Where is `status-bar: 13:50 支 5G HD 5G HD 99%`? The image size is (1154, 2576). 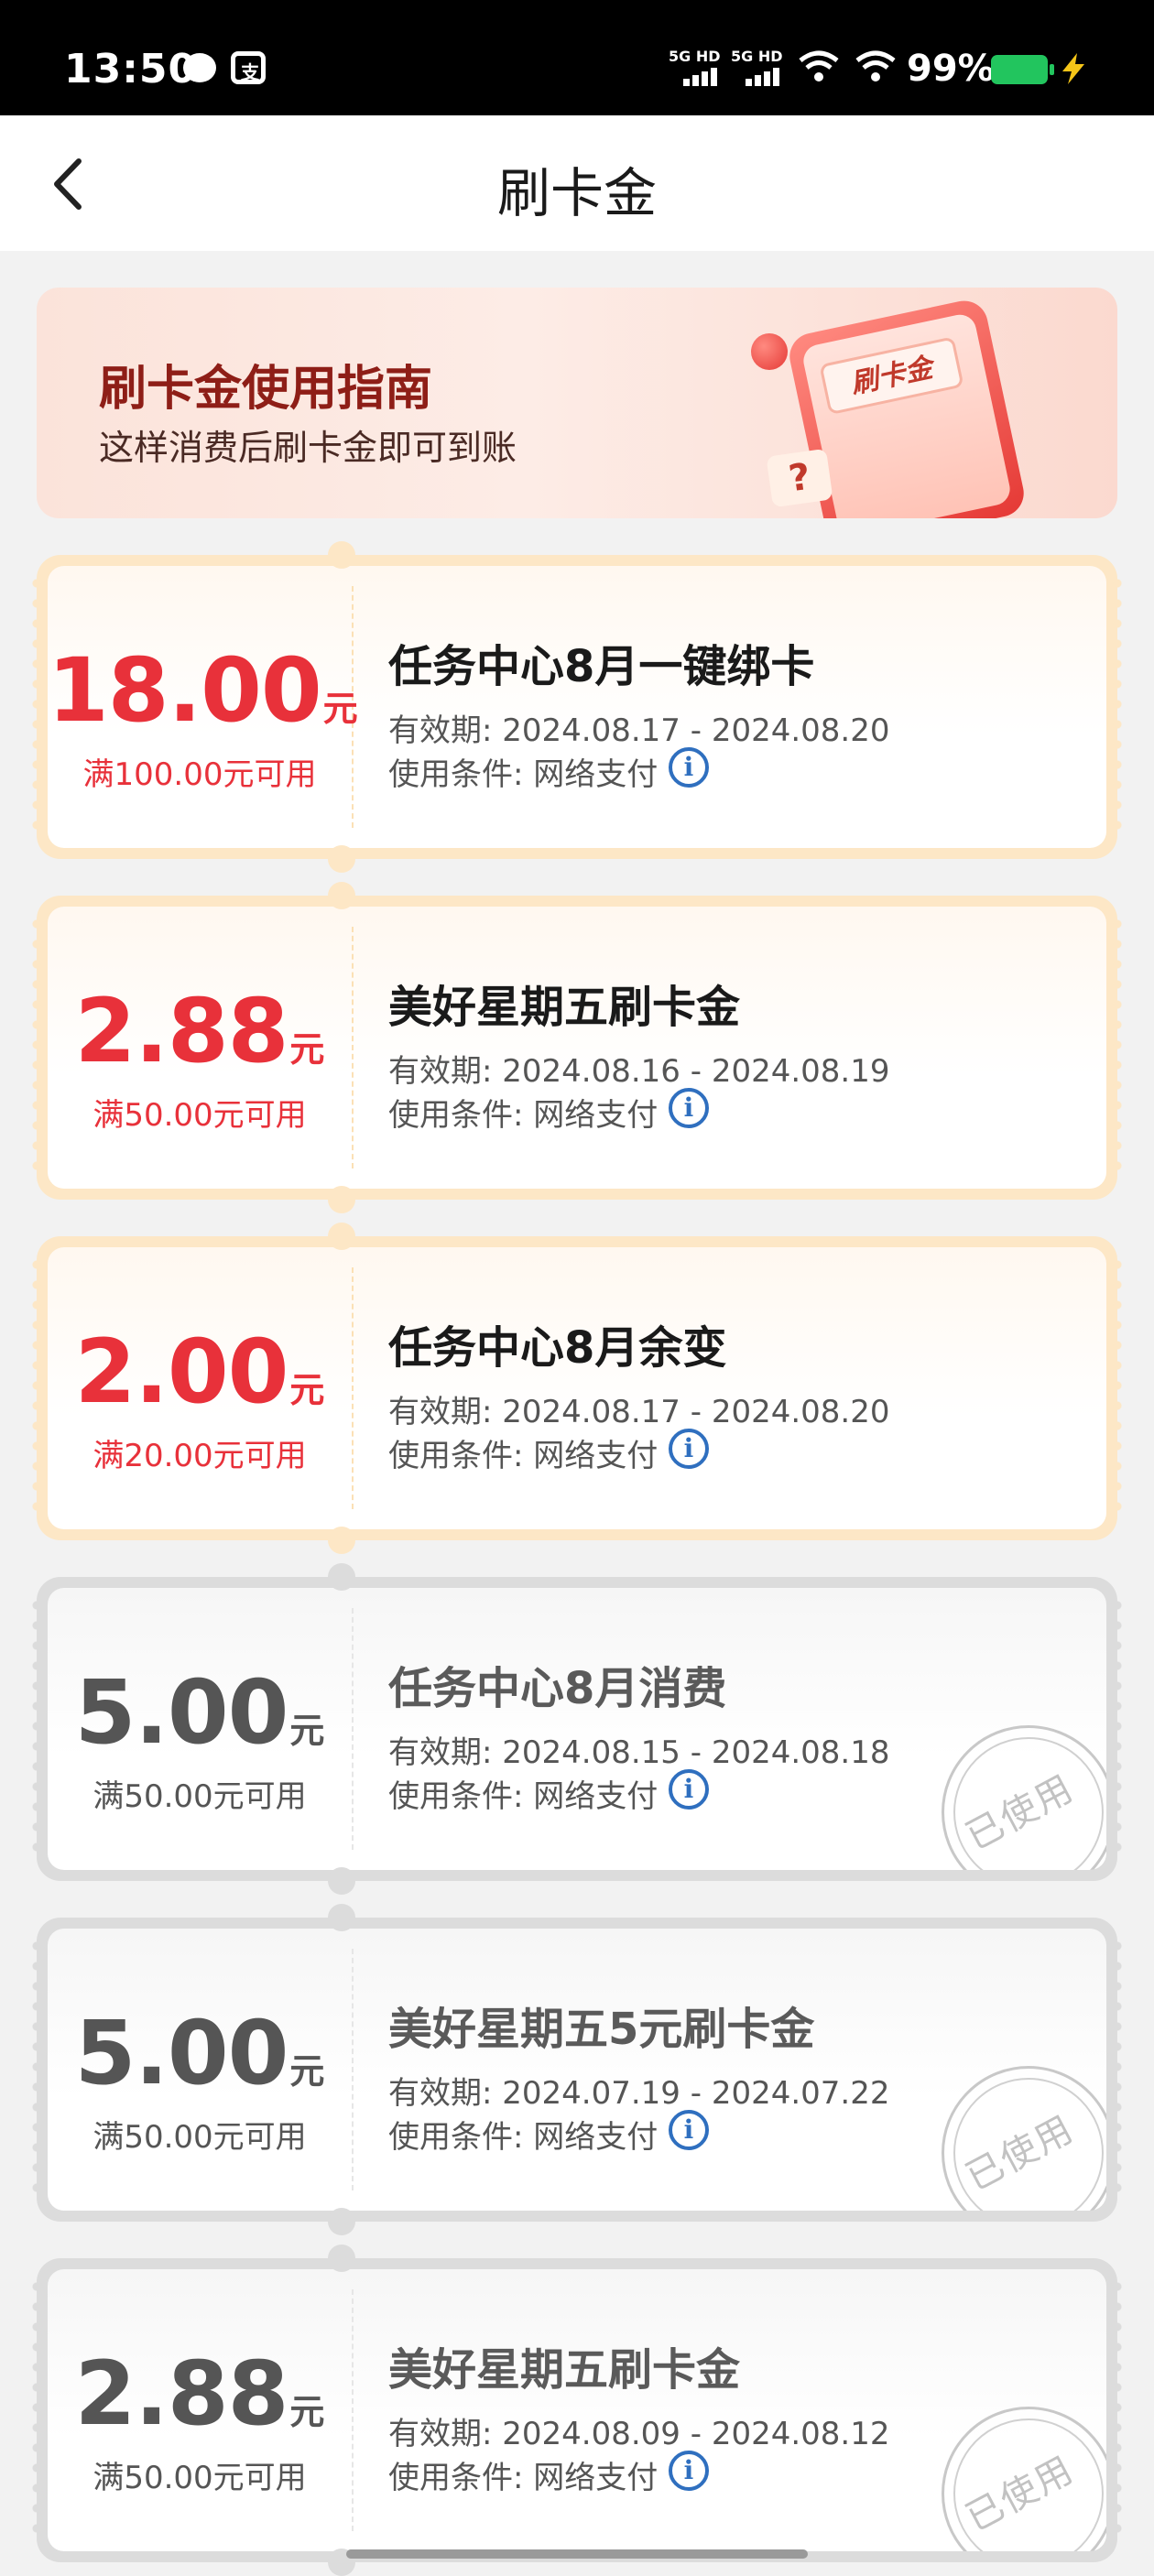
status-bar: 13:50 支 5G HD 5G HD 99% is located at coordinates (577, 57).